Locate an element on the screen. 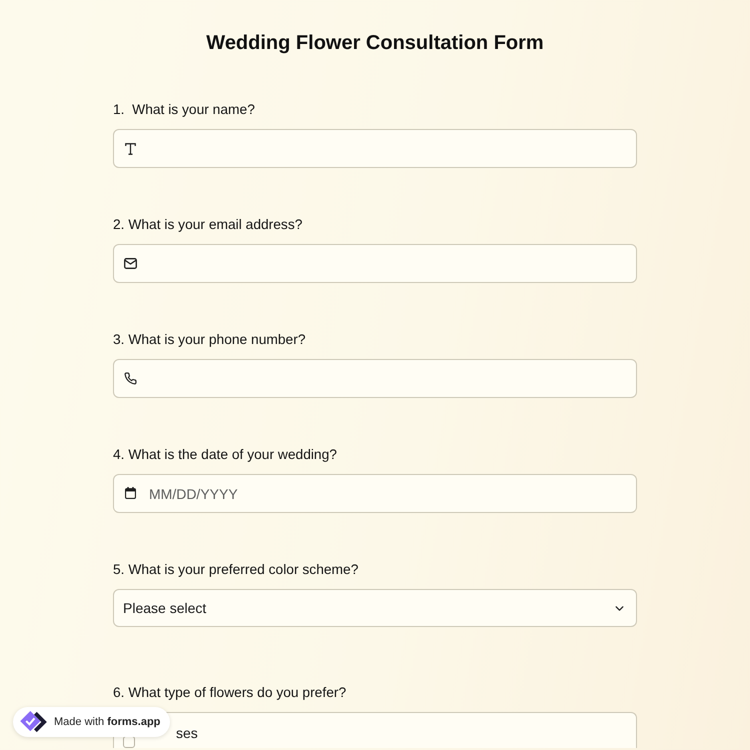 The image size is (750, 750). envelope-icon is located at coordinates (130, 263).